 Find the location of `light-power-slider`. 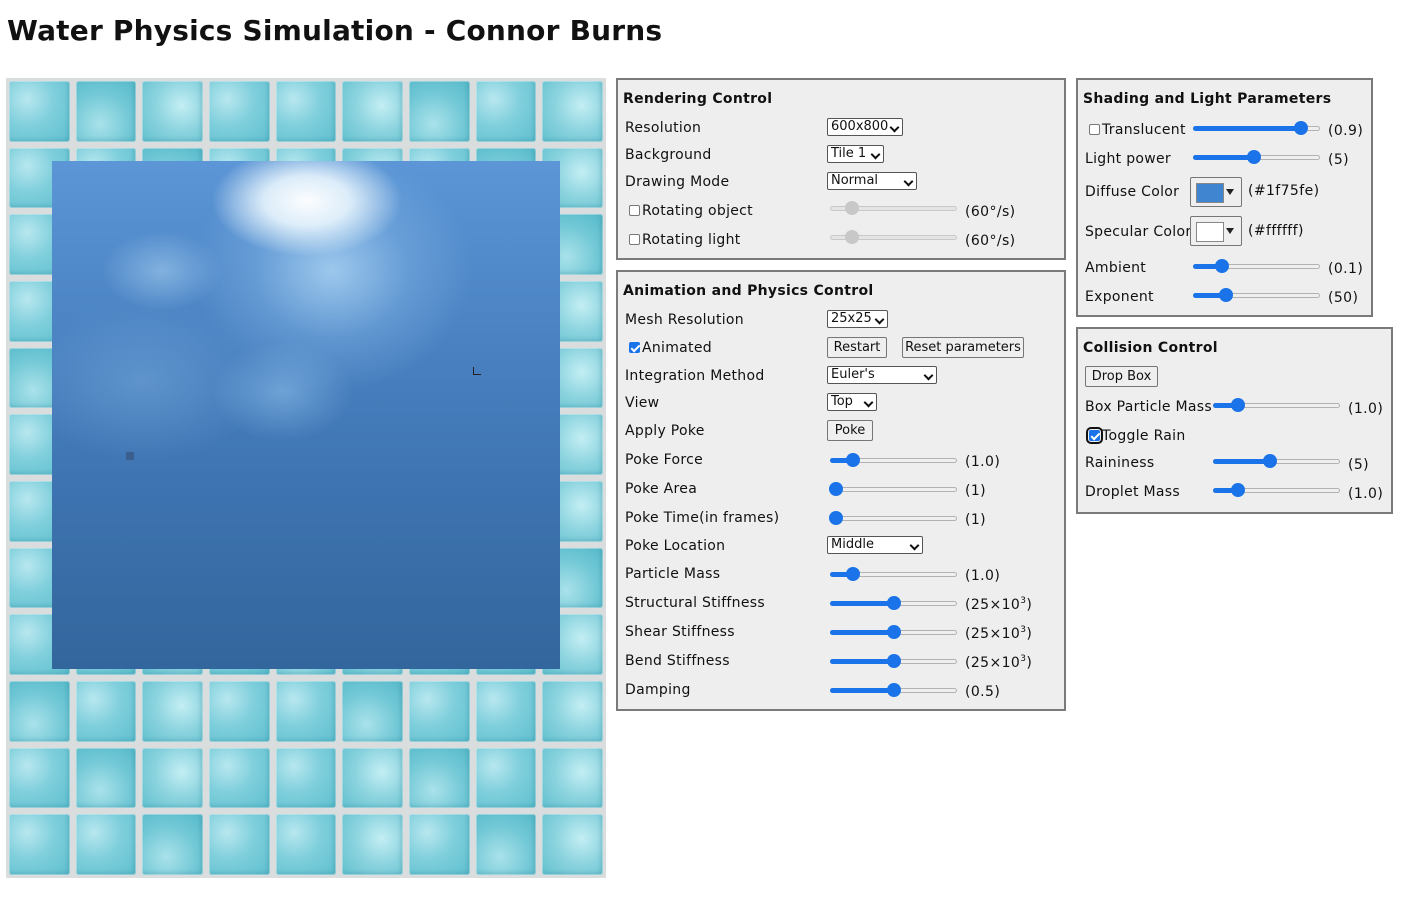

light-power-slider is located at coordinates (1256, 157).